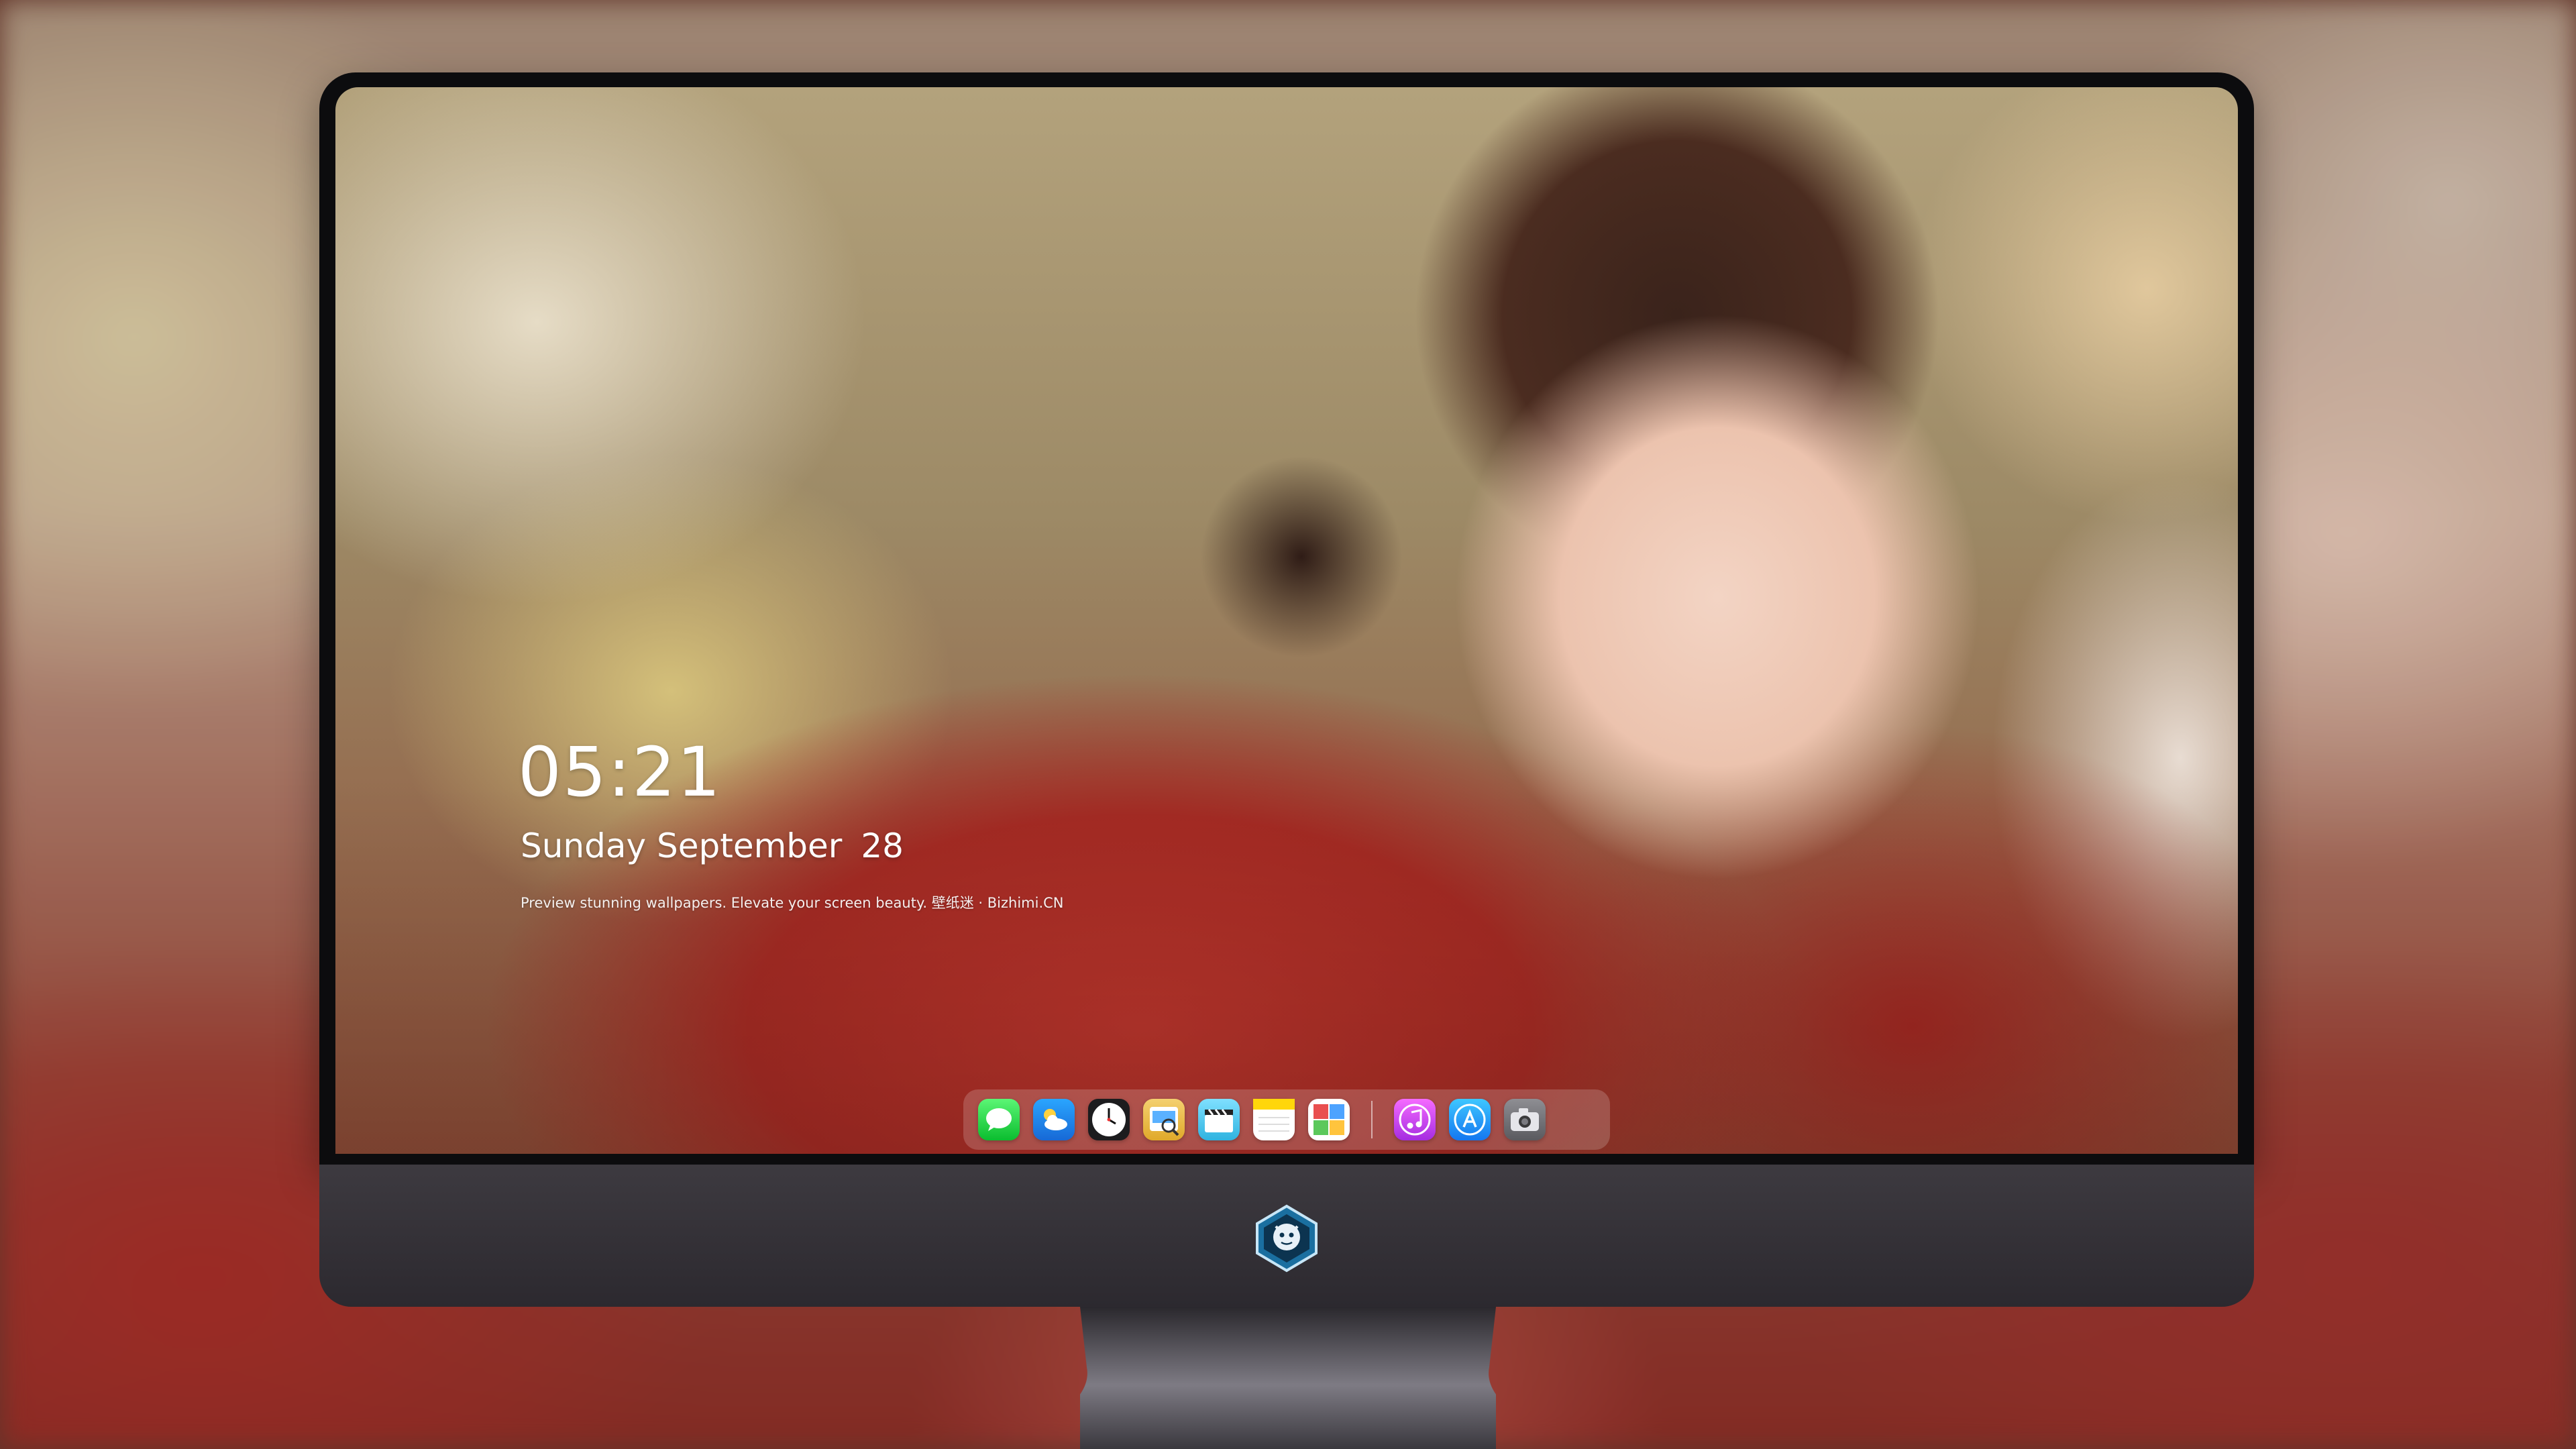 Image resolution: width=2576 pixels, height=1449 pixels. Describe the element at coordinates (1329, 1119) in the screenshot. I see `photo-booth-icon` at that location.